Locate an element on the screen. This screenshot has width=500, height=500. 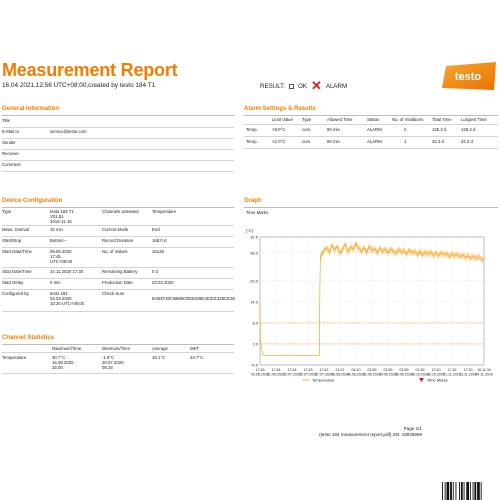
alarm-cell: <2.0°C is located at coordinates (279, 141).